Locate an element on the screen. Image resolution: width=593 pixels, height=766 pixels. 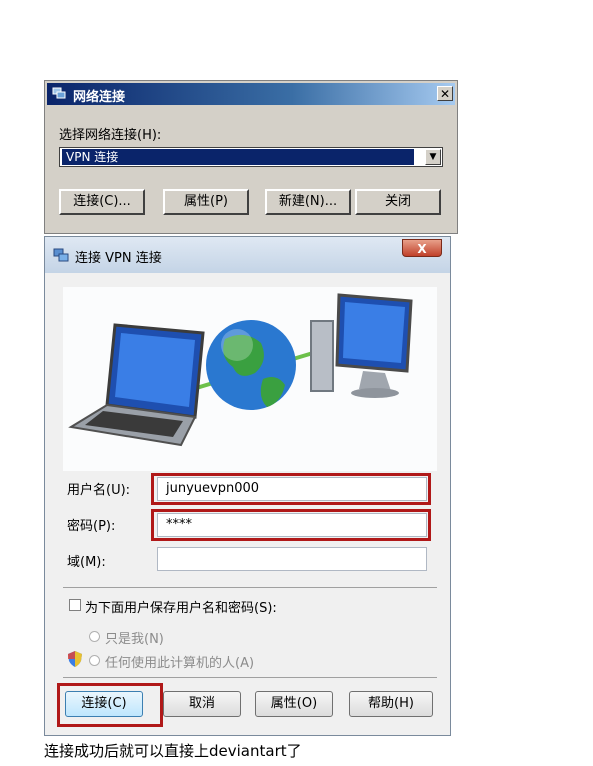
globe-icon is located at coordinates (251, 365).